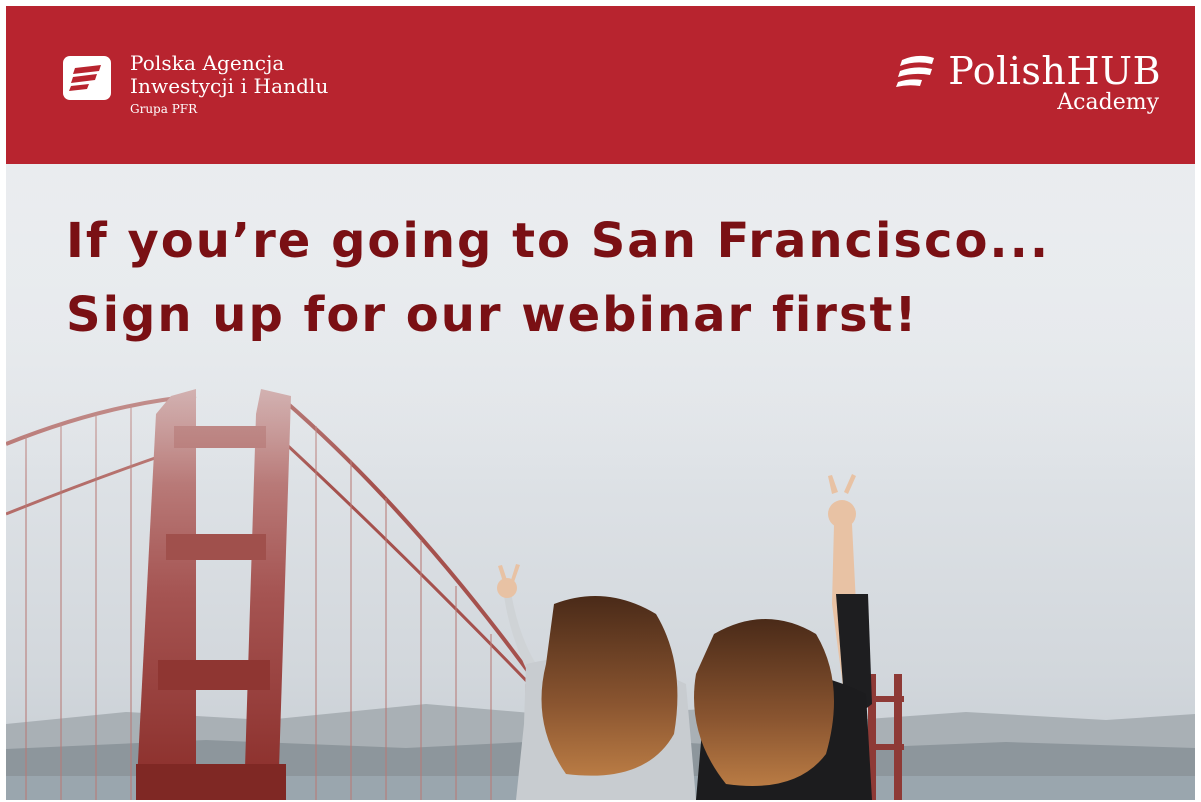  Describe the element at coordinates (1108, 102) in the screenshot. I see `polishhub-subtitle: Academy` at that location.